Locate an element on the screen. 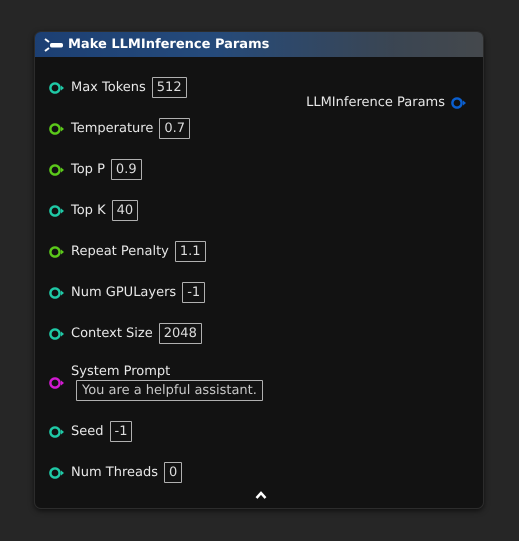 The image size is (519, 541). pin-label: Seed is located at coordinates (87, 431).